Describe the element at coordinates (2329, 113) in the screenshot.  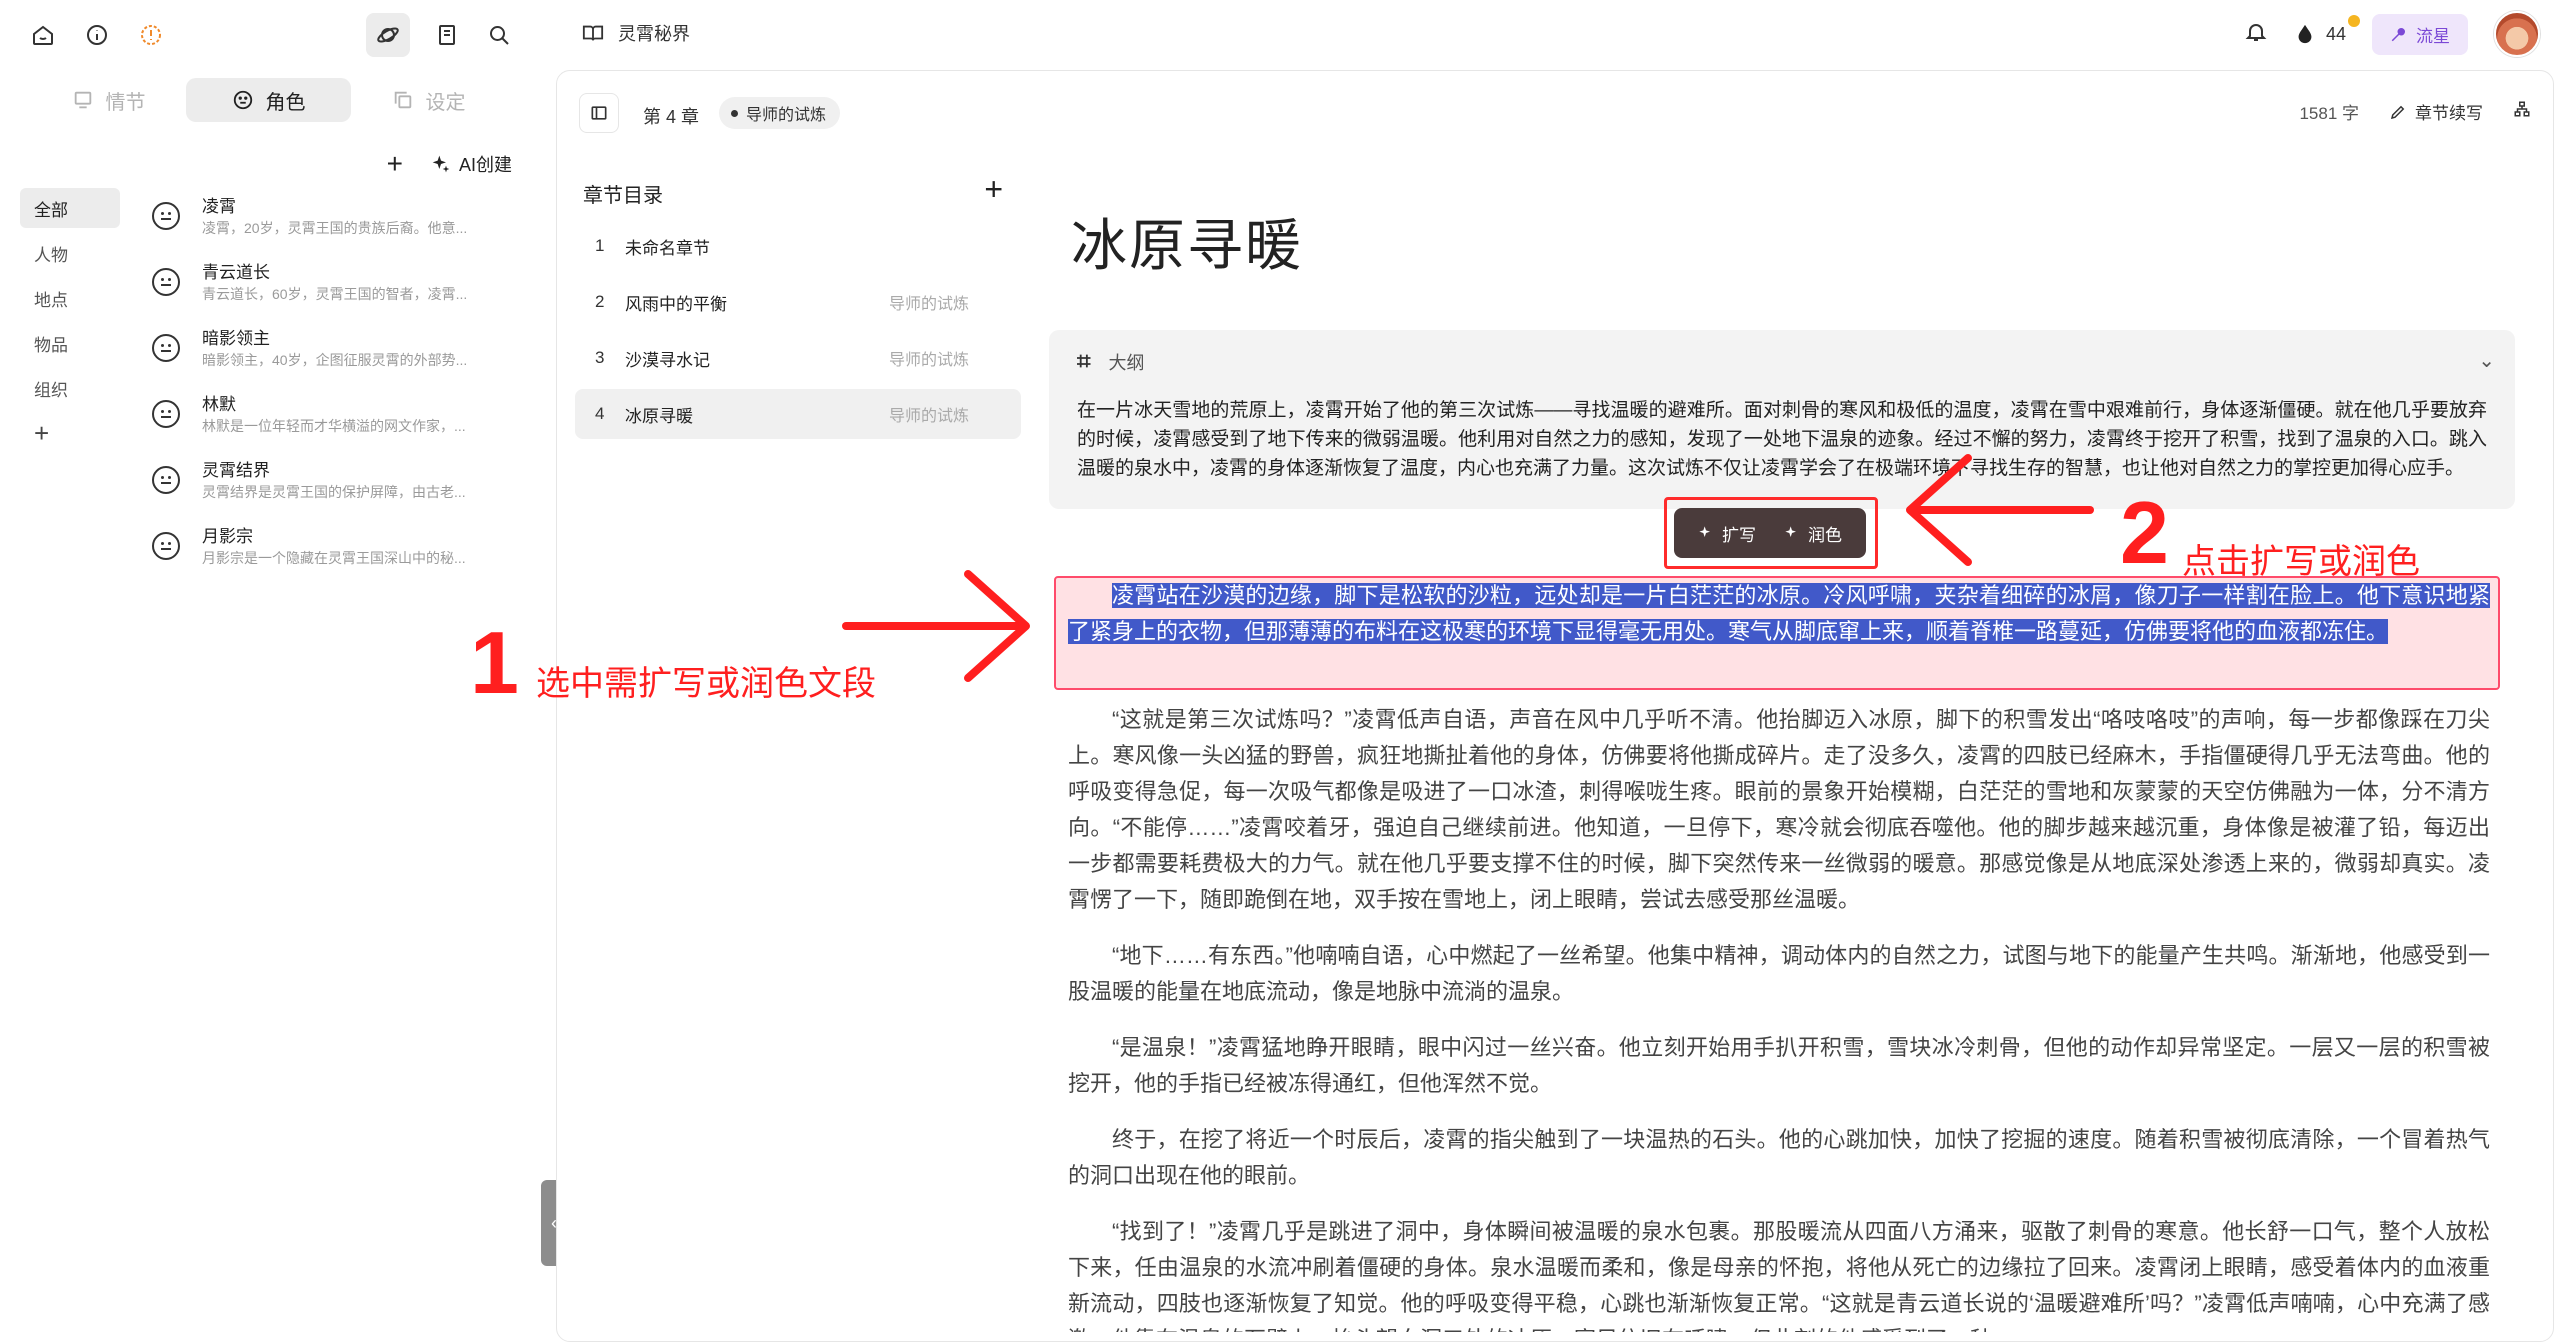
I see `word-count: 1581 字` at that location.